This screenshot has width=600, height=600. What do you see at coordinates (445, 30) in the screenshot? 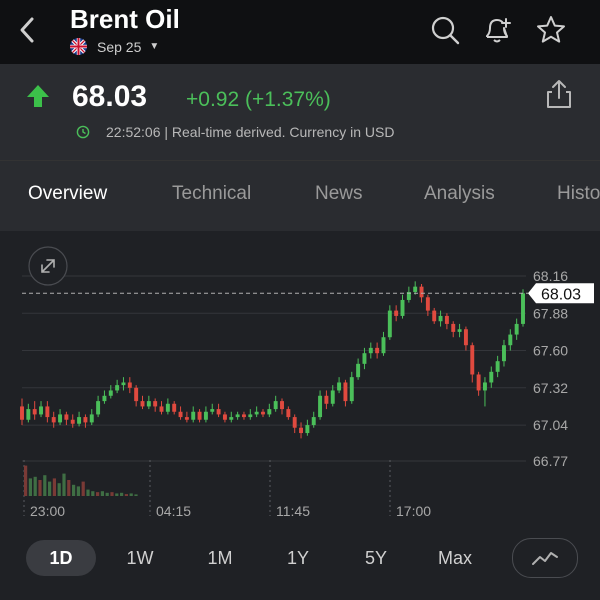
I see `search-icon` at bounding box center [445, 30].